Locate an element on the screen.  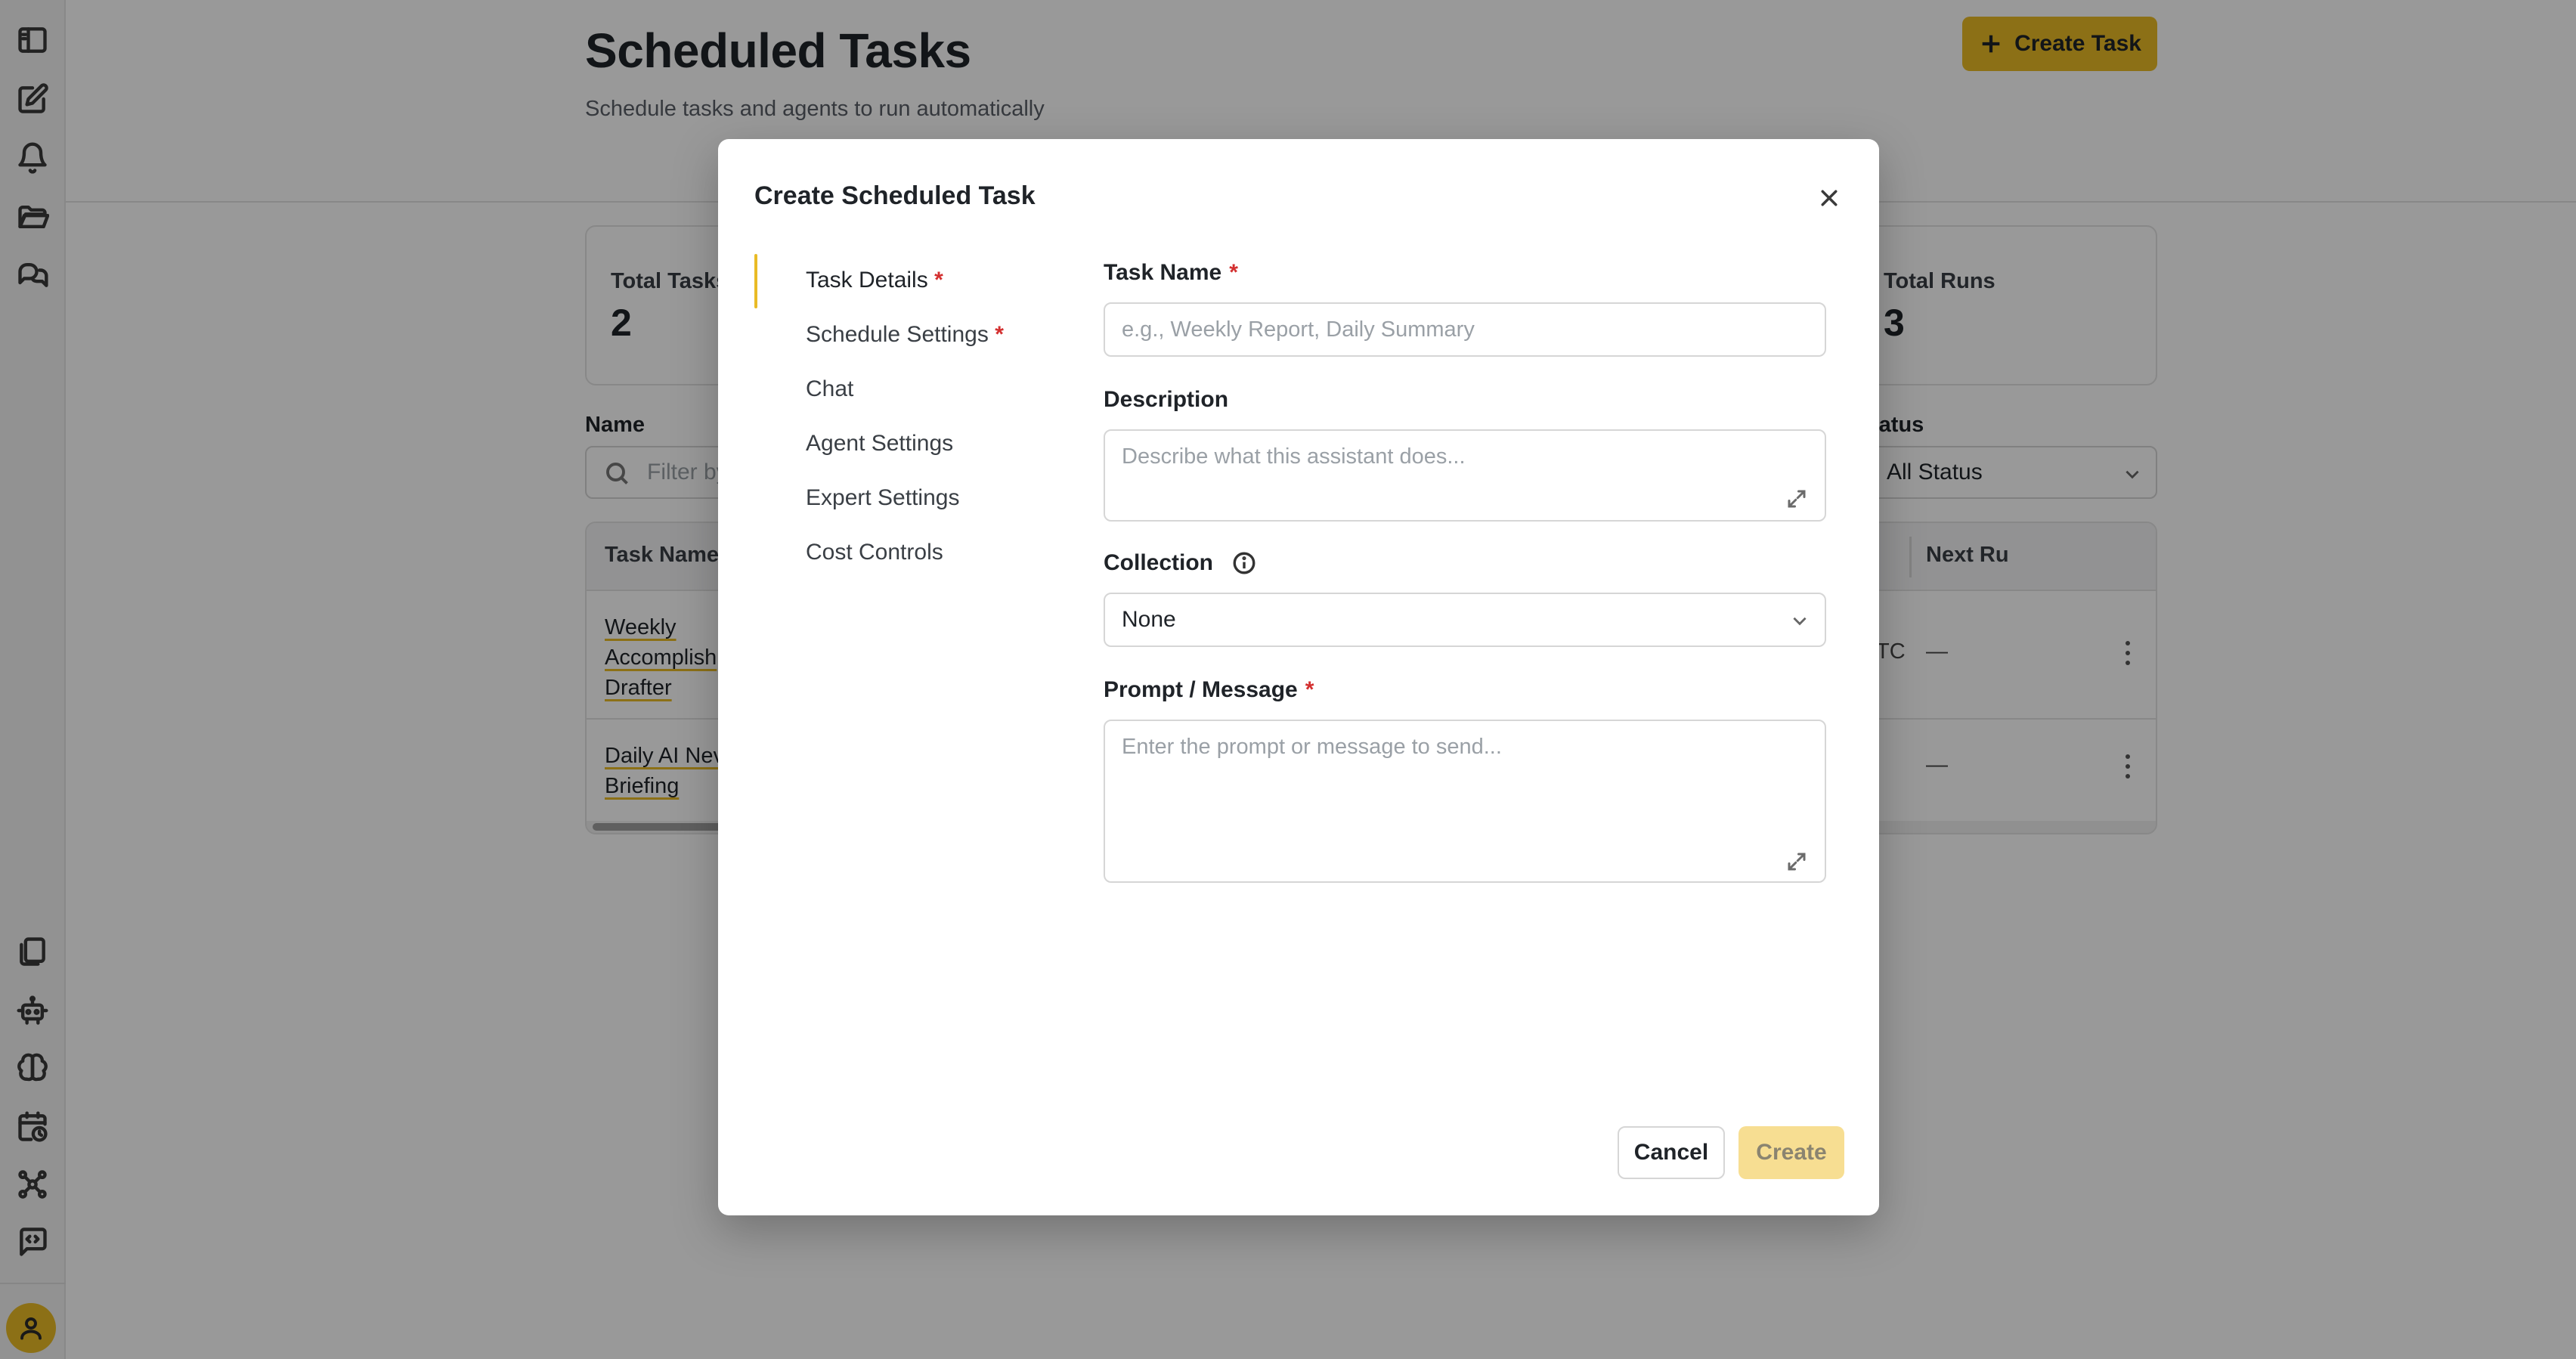
prompt-textarea is located at coordinates (1465, 801).